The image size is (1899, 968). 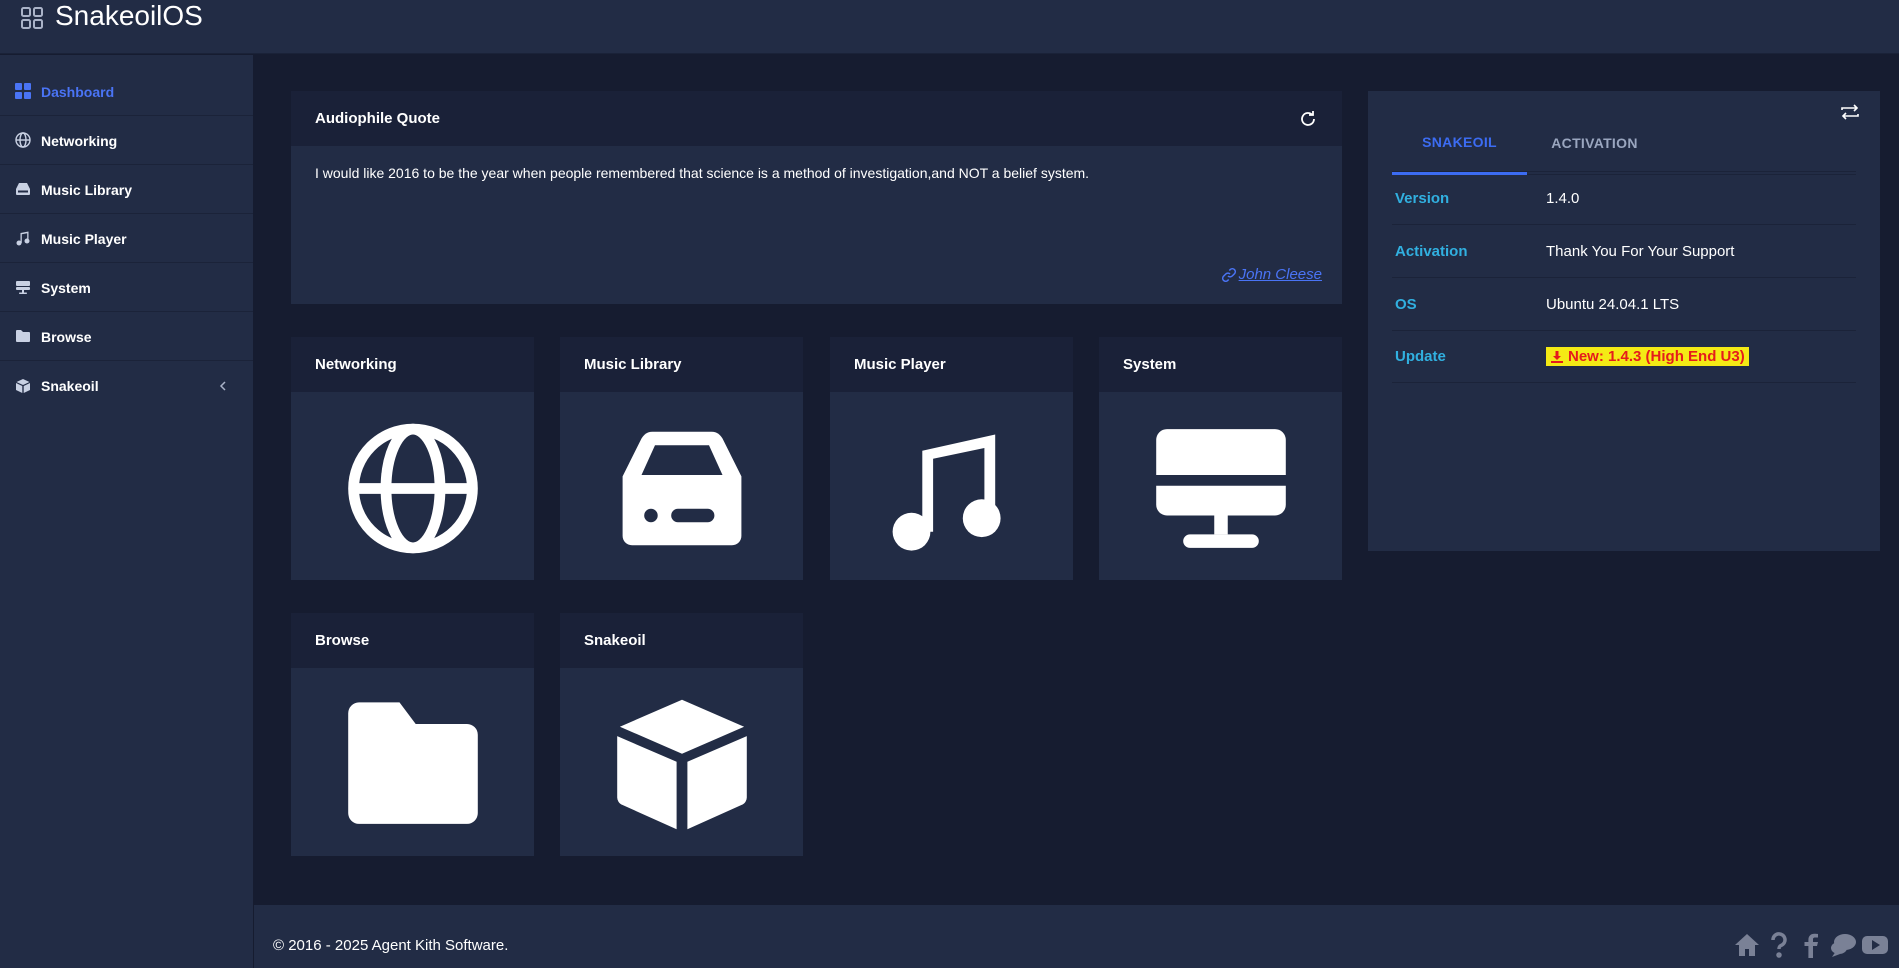 I want to click on help-icon, so click(x=1779, y=945).